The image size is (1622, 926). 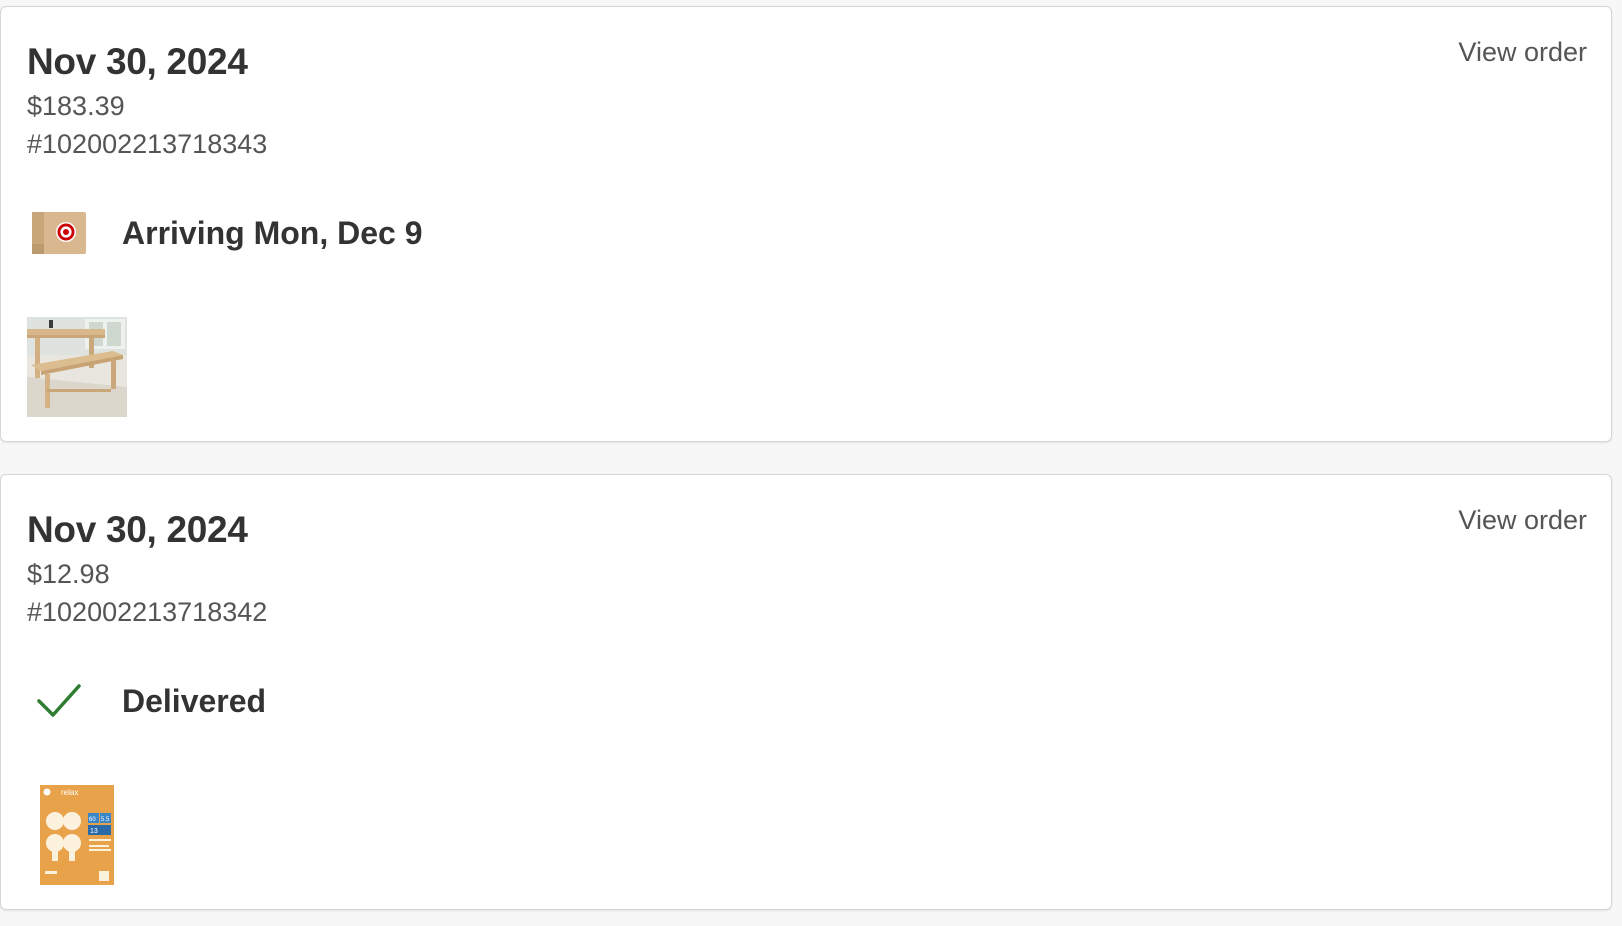 What do you see at coordinates (147, 612) in the screenshot?
I see `order-number: #102002213718342` at bounding box center [147, 612].